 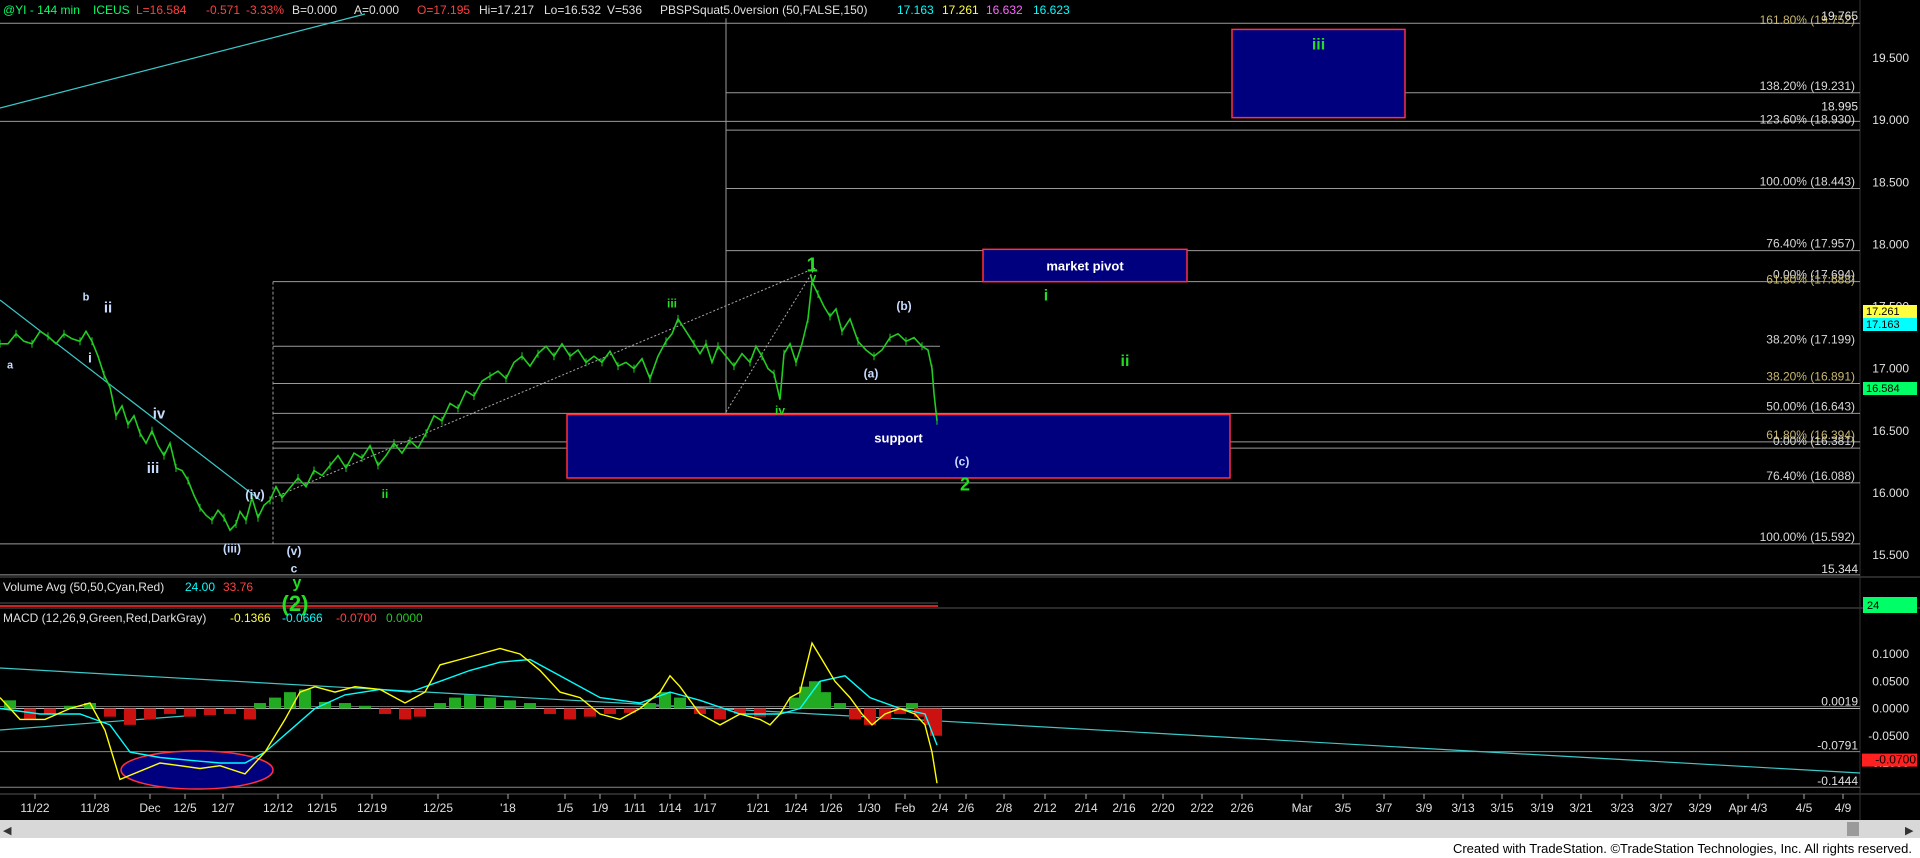 What do you see at coordinates (962, 462) in the screenshot?
I see `wave-label: (c)` at bounding box center [962, 462].